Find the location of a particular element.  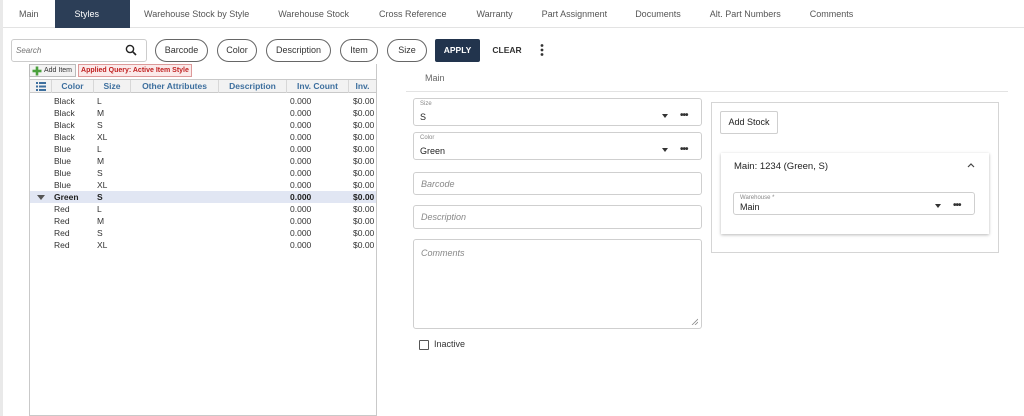

tab-comments: Comments is located at coordinates (832, 14).